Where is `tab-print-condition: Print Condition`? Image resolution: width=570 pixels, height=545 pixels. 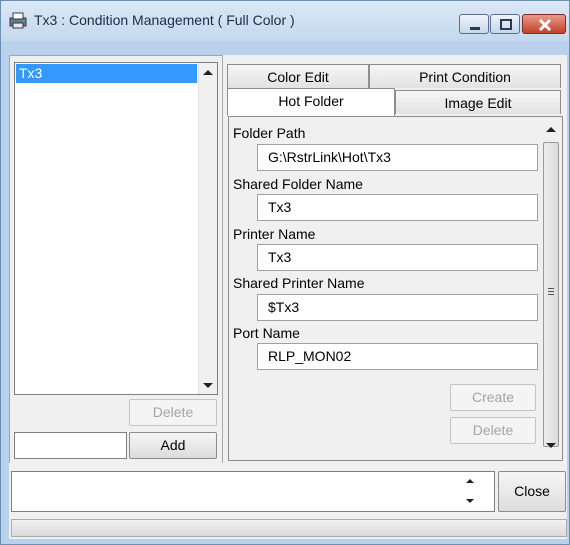
tab-print-condition: Print Condition is located at coordinates (465, 76).